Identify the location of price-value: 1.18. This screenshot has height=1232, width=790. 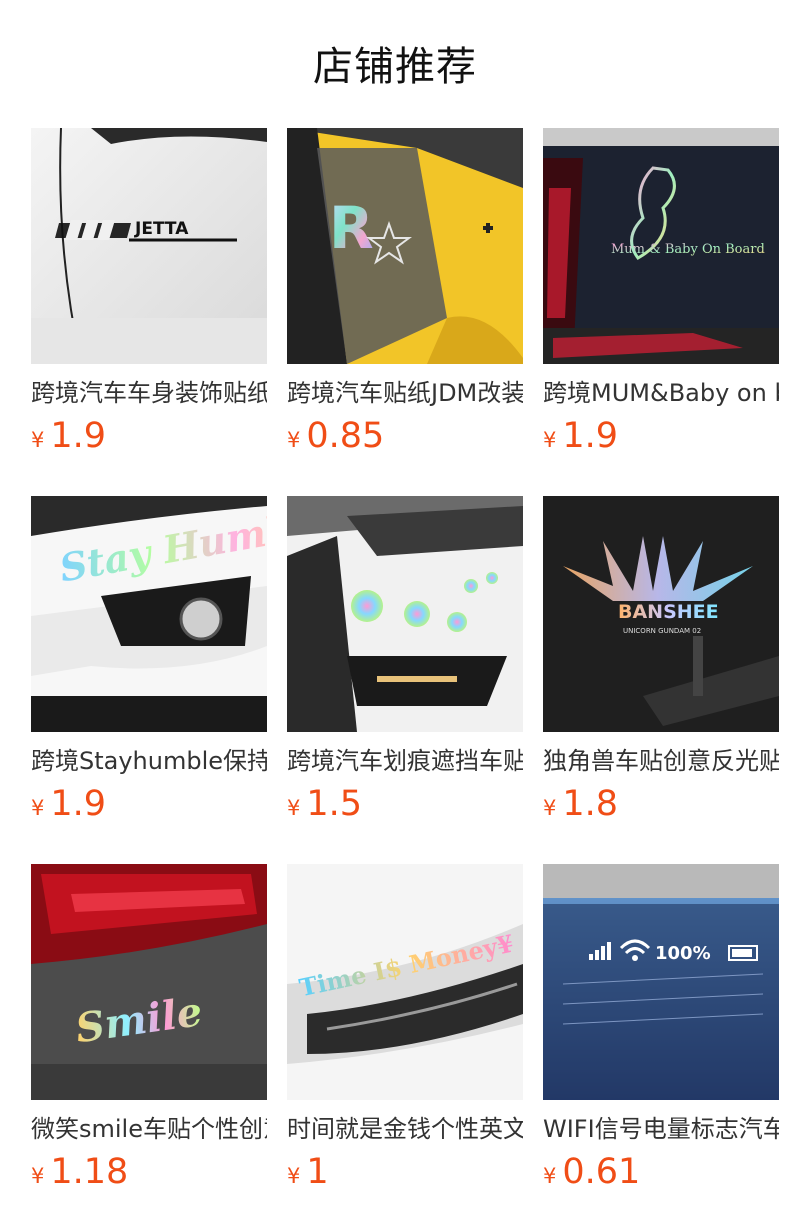
(89, 1172).